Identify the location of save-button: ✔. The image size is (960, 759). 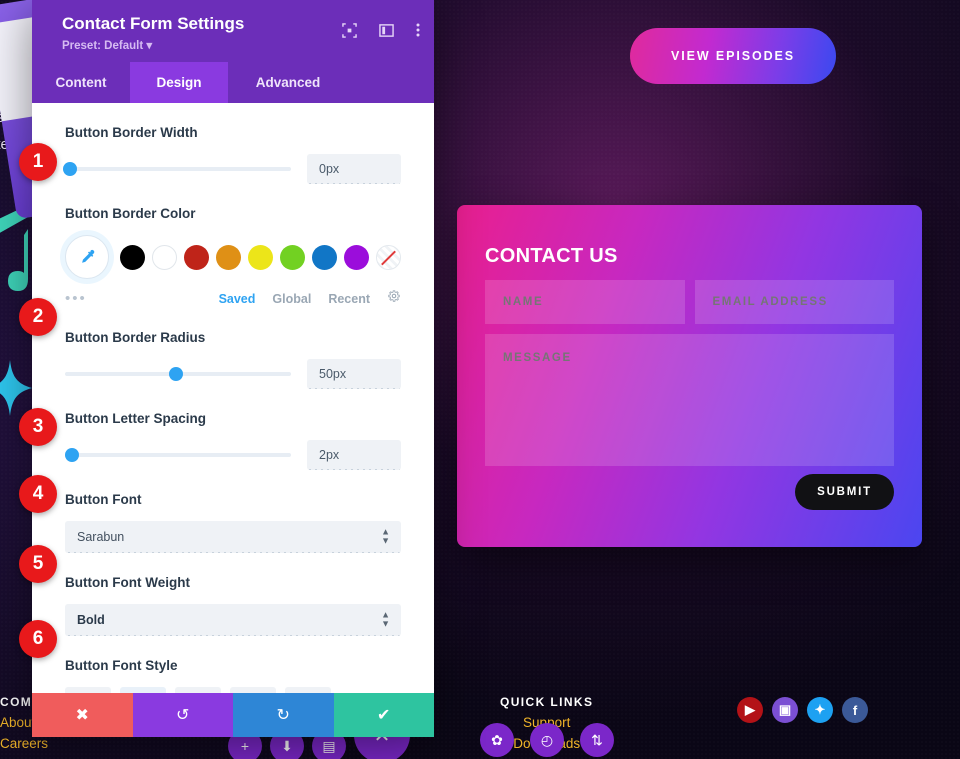
(383, 715).